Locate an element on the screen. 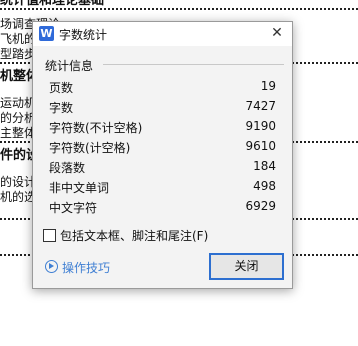 Image resolution: width=358 pixels, height=346 pixels. stat-row-chars-with-spaces: 字符数(计空格) 9610 is located at coordinates (162, 148).